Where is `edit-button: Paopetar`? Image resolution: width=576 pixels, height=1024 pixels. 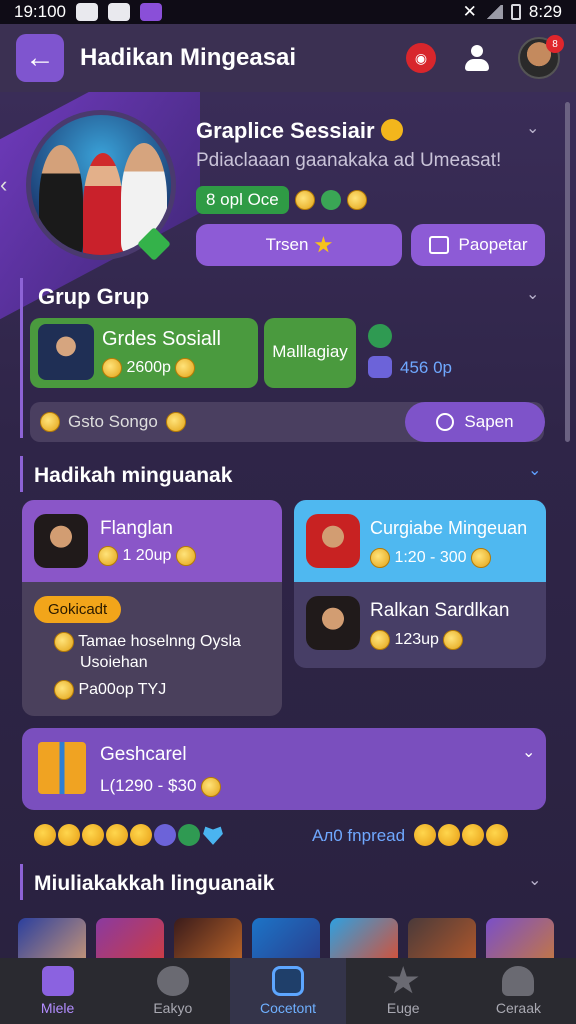
edit-button: Paopetar is located at coordinates (478, 245).